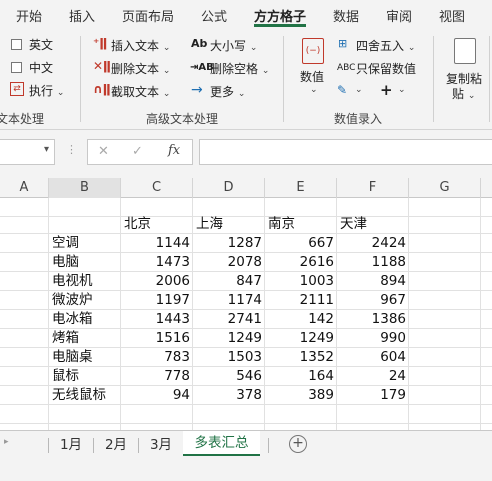  I want to click on value-cell: 2006, so click(157, 281).